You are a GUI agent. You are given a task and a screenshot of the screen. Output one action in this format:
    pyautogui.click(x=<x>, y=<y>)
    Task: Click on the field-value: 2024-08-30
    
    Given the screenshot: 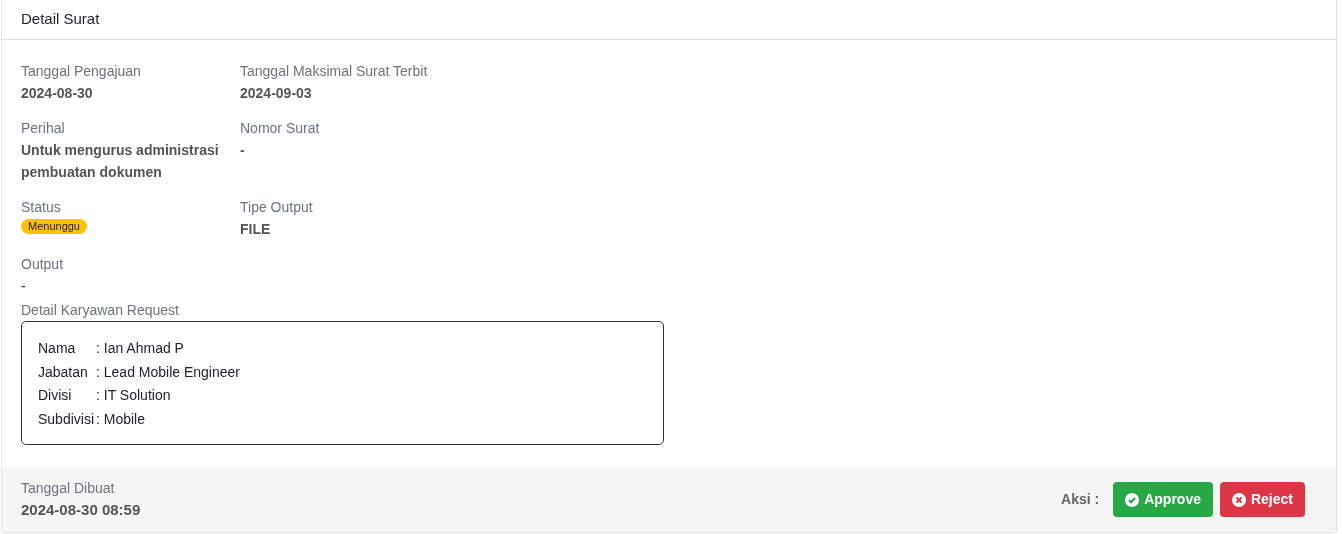 What is the action you would take?
    pyautogui.click(x=57, y=93)
    